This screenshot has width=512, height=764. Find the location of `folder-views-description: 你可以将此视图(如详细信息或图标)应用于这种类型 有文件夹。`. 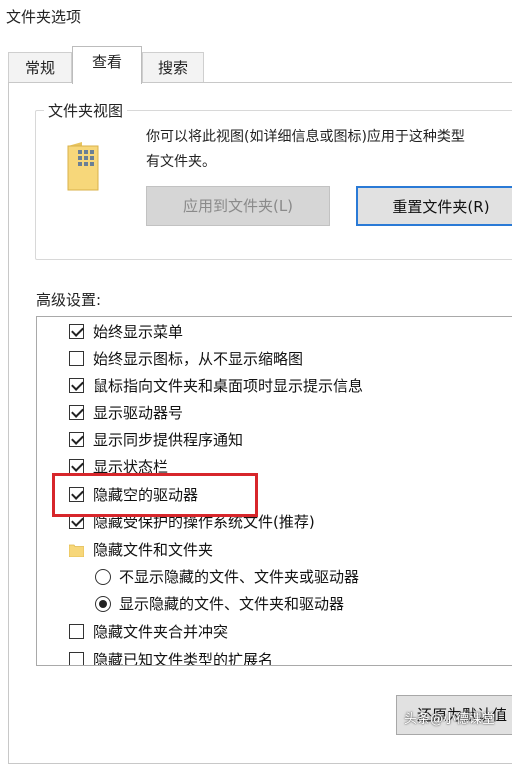

folder-views-description: 你可以将此视图(如详细信息或图标)应用于这种类型 有文件夹。 is located at coordinates (329, 150).